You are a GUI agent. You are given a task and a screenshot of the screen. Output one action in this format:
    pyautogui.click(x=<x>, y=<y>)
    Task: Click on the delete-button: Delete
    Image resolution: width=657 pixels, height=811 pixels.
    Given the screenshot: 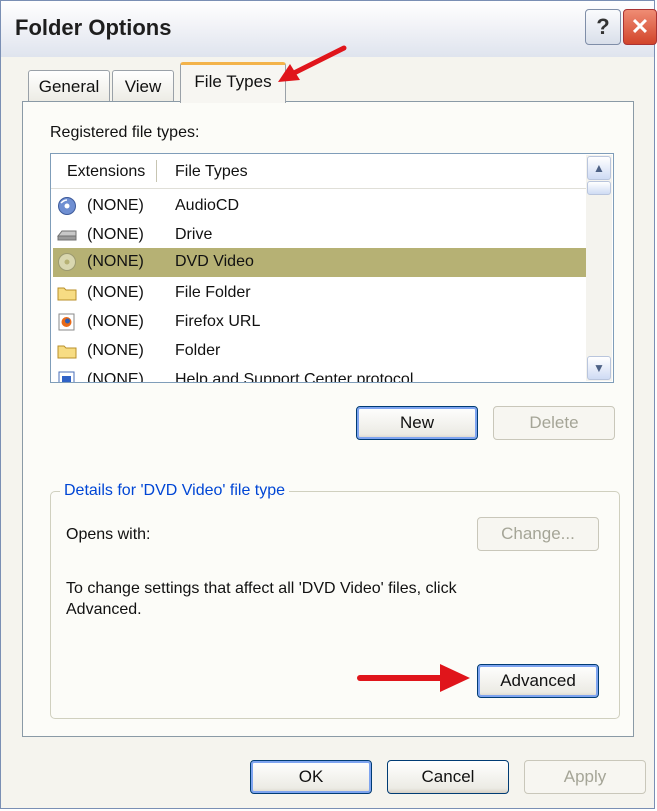 What is the action you would take?
    pyautogui.click(x=554, y=423)
    